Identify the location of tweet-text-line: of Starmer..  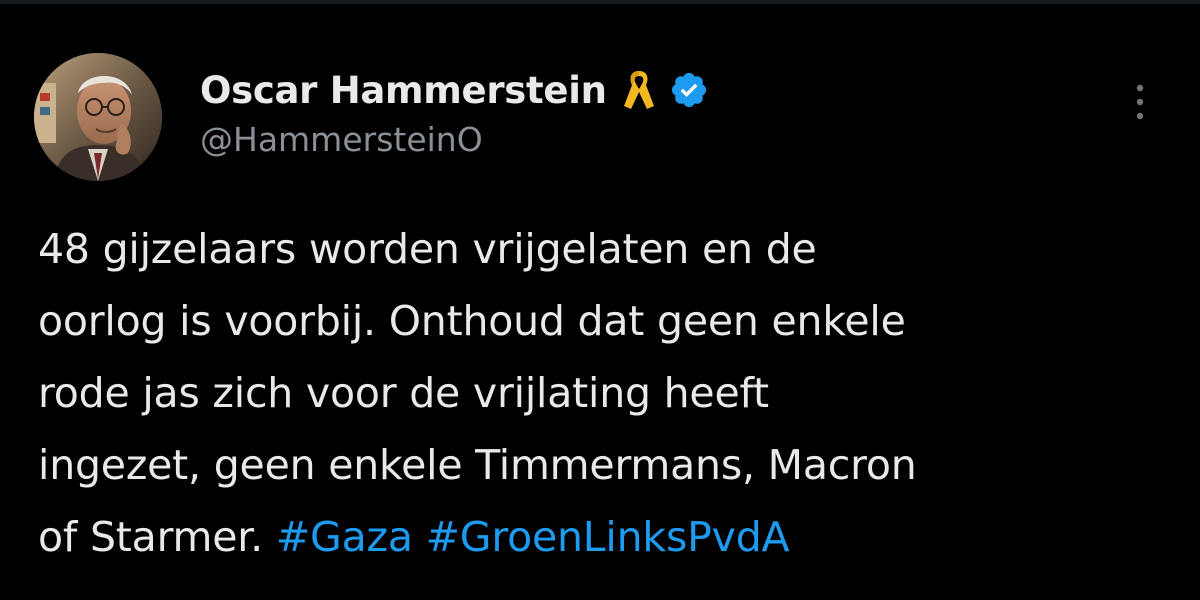
(151, 537).